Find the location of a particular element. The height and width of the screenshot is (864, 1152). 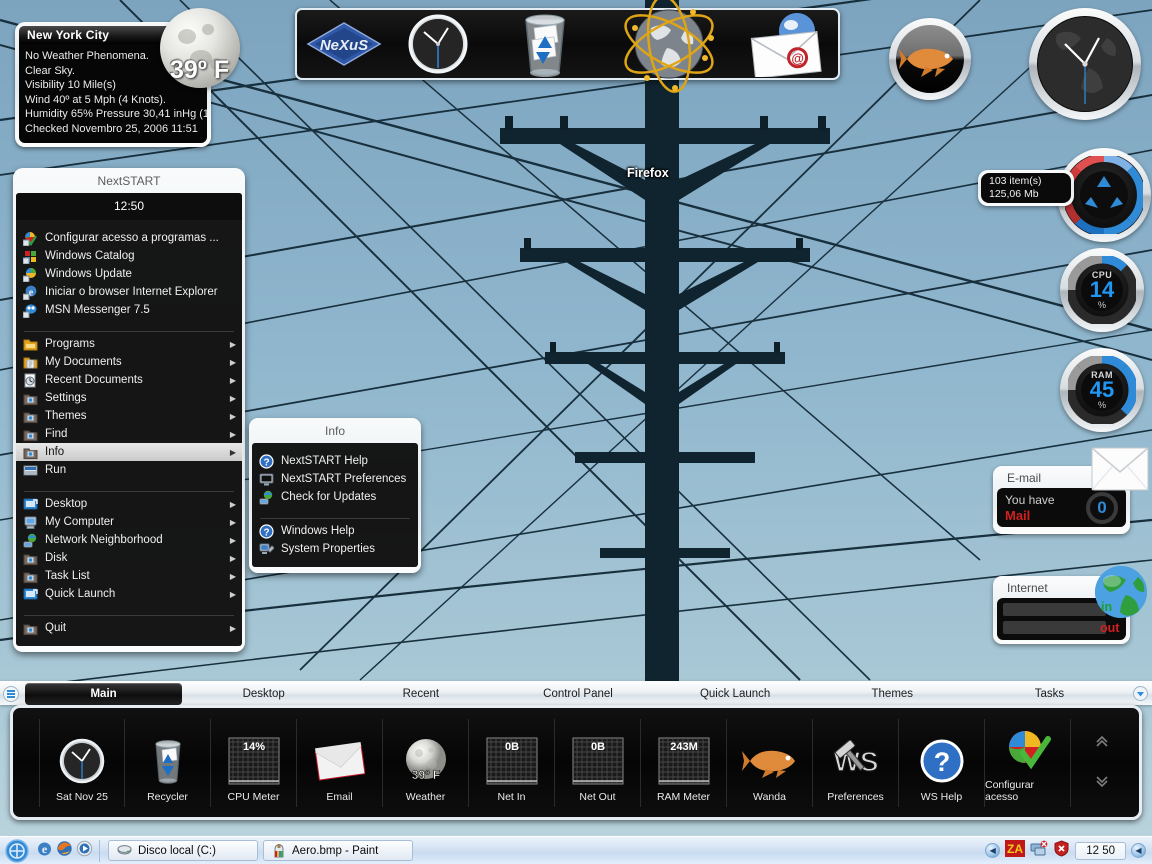

dock-item-preferences: WS Preferences is located at coordinates (856, 762).